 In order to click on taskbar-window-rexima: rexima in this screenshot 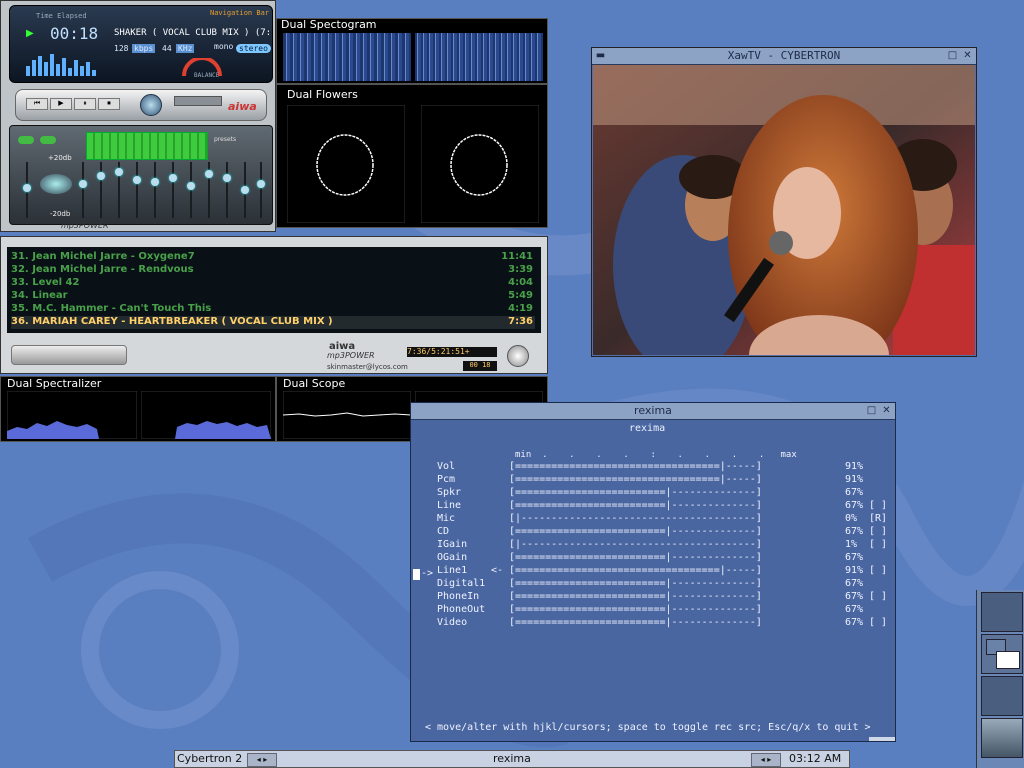, I will do `click(512, 758)`.